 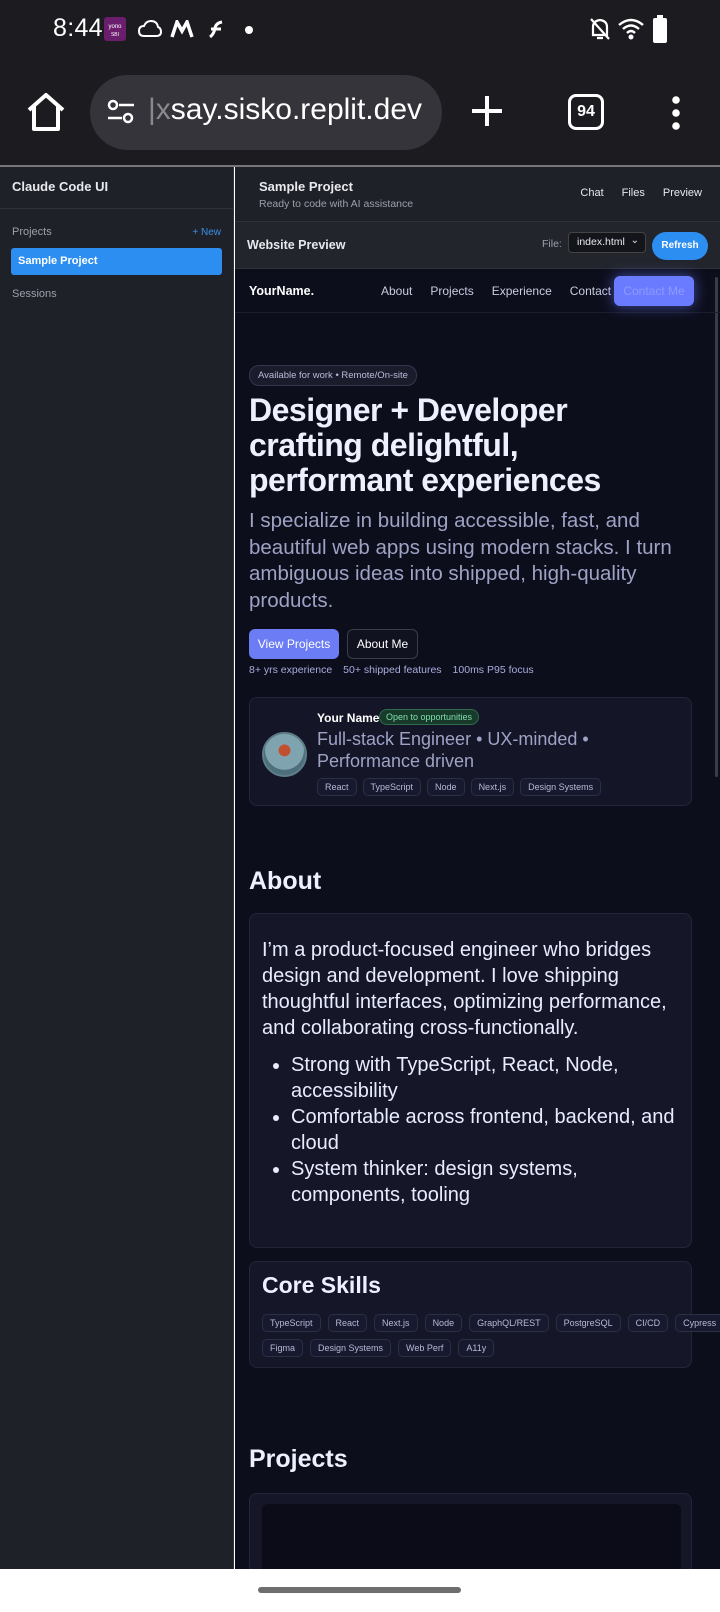 I want to click on home-gesture-handle, so click(x=359, y=1590).